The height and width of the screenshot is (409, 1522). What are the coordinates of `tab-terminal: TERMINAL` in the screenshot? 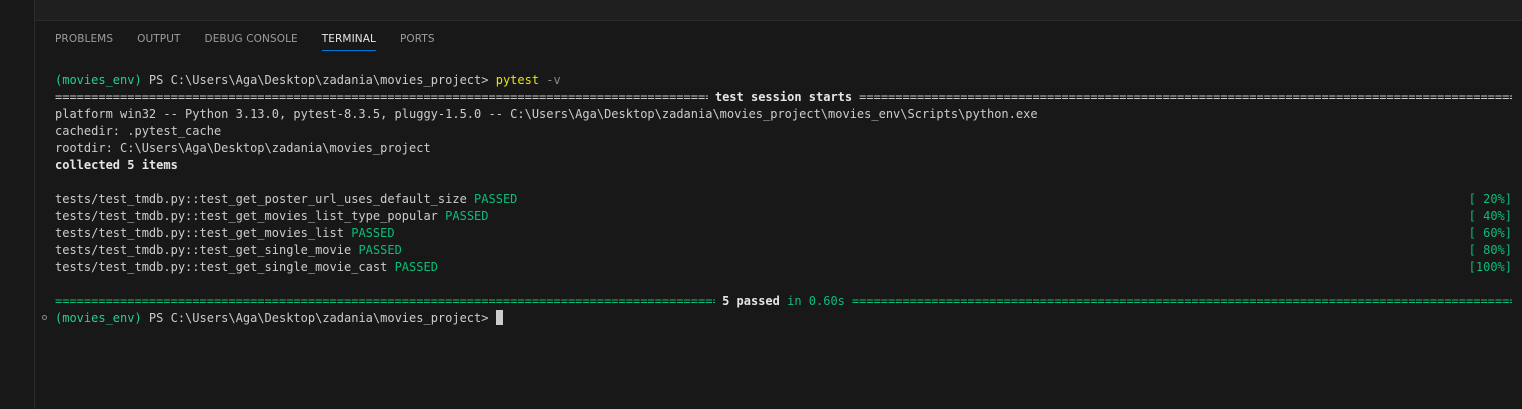 It's located at (348, 41).